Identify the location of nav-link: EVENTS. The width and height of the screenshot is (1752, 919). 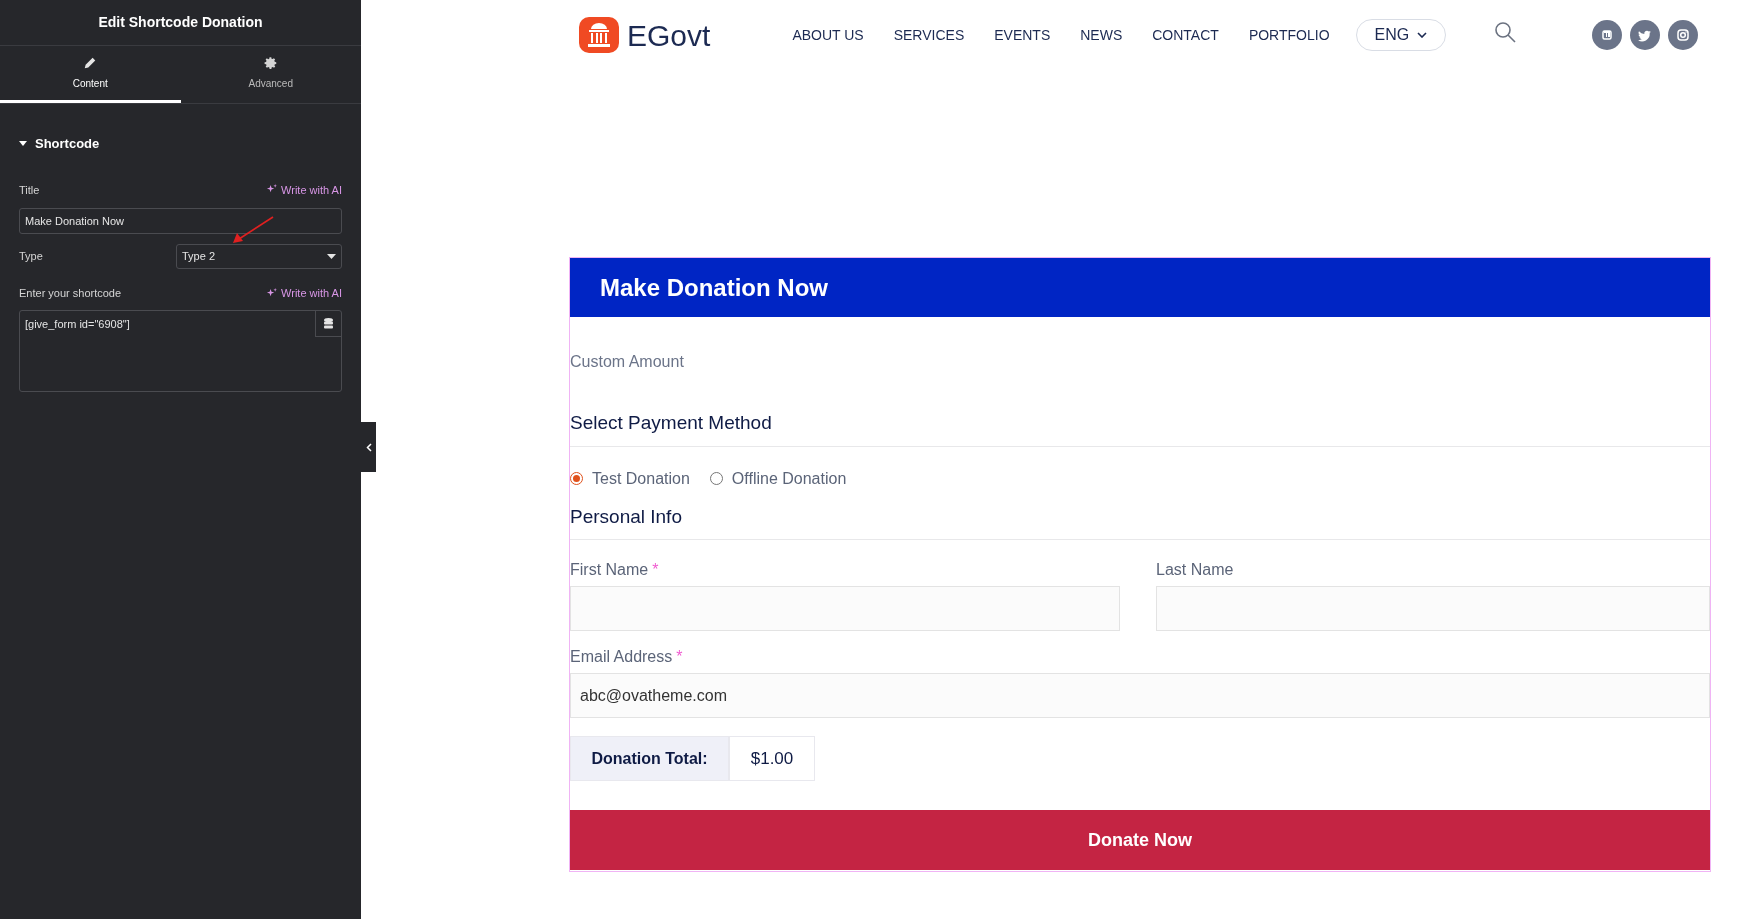
(1022, 35).